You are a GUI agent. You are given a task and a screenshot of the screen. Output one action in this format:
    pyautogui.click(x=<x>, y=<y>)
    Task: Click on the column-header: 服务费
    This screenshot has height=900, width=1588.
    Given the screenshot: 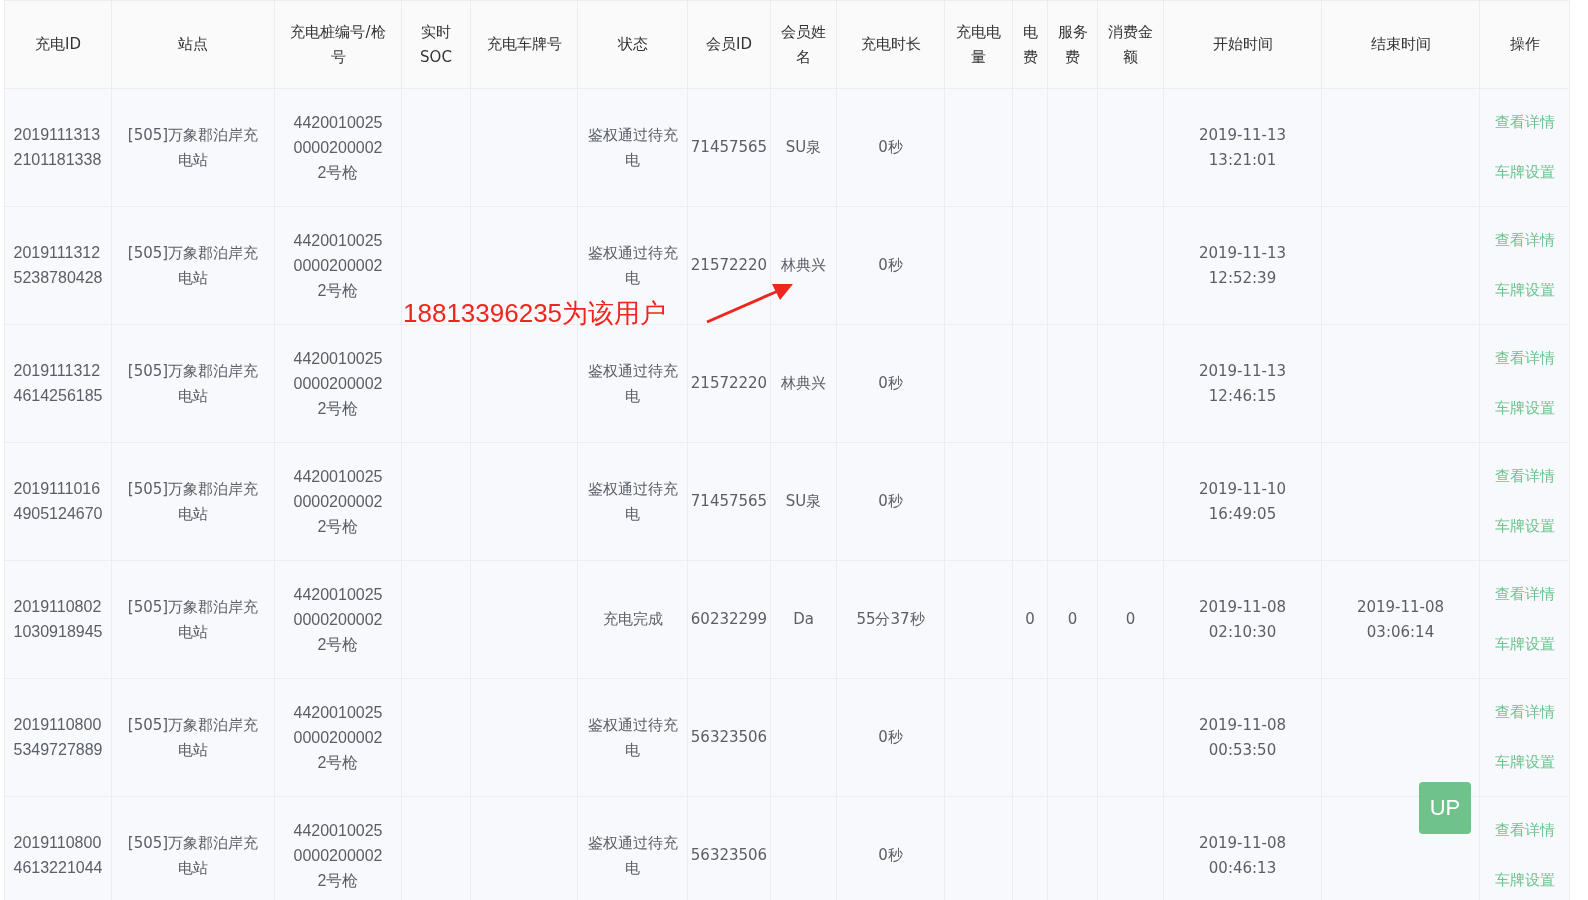 What is the action you would take?
    pyautogui.click(x=1072, y=44)
    